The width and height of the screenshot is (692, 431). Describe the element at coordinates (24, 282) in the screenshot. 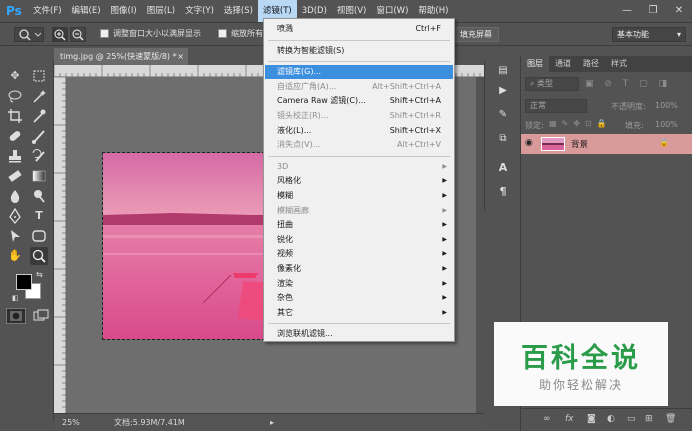

I see `foreground-color-swatch` at that location.